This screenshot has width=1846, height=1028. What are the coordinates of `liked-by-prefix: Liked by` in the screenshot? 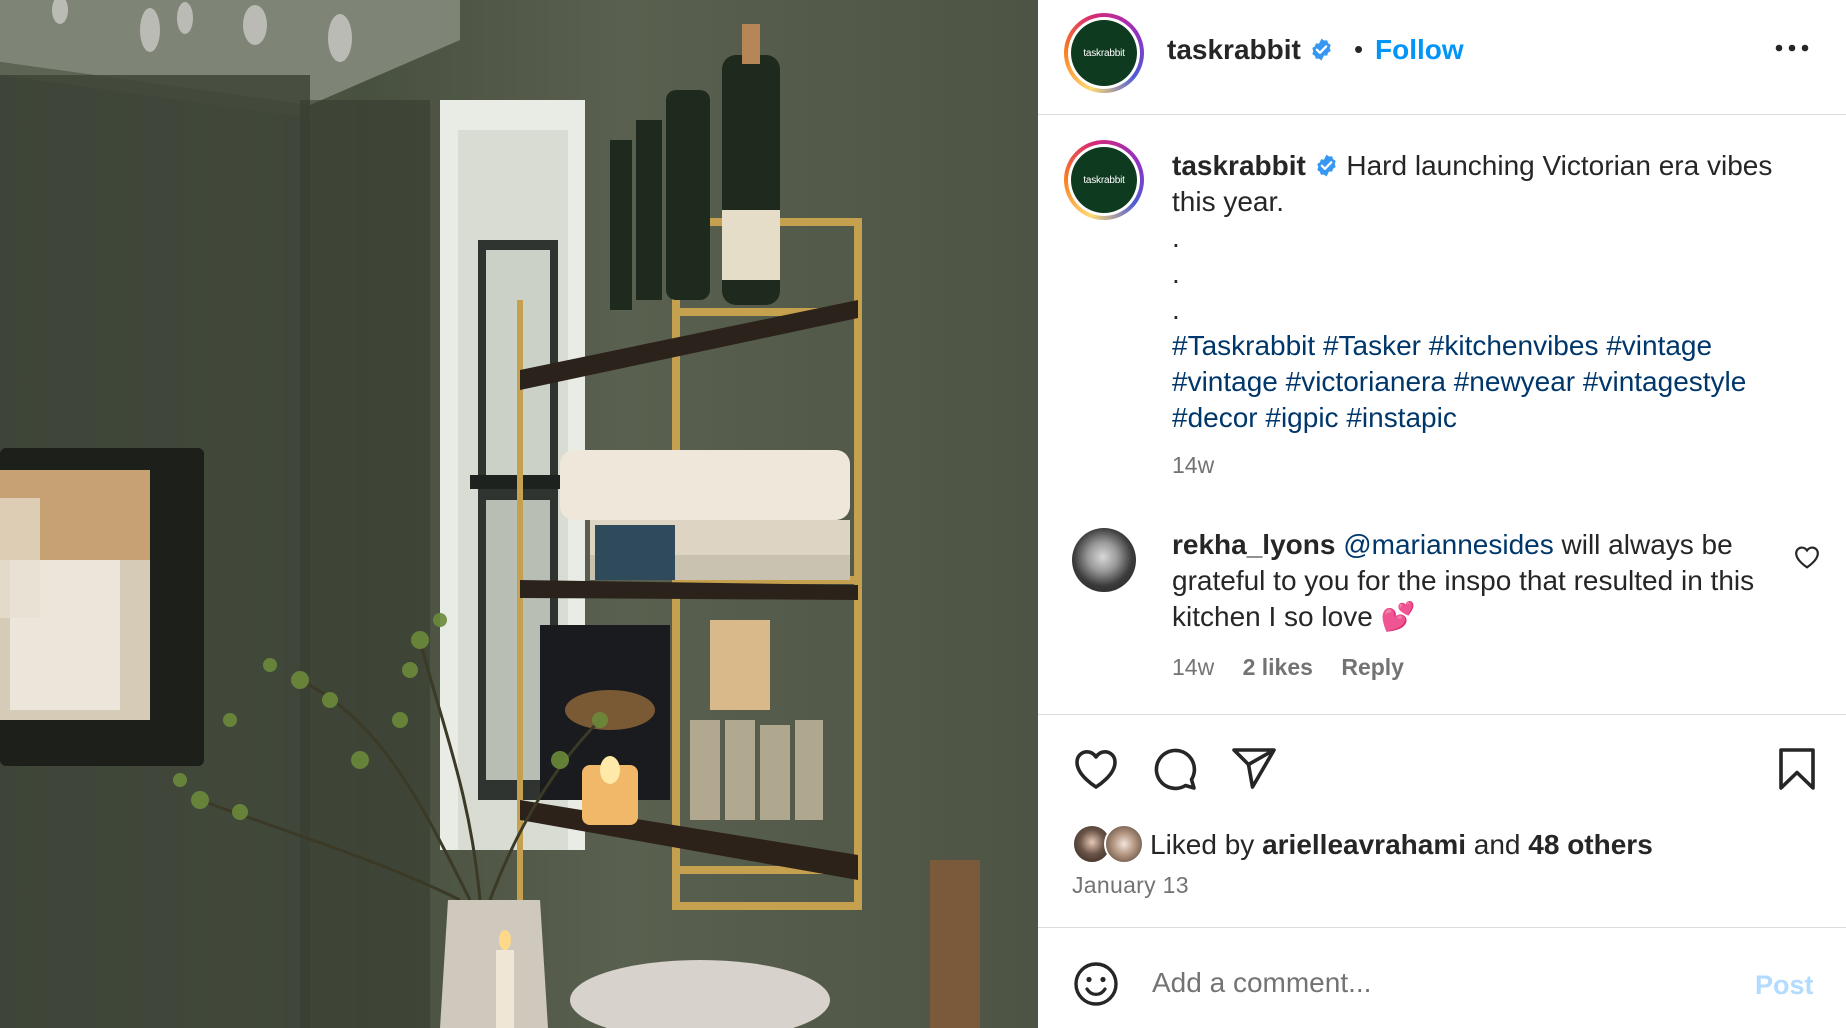 It's located at (1202, 844).